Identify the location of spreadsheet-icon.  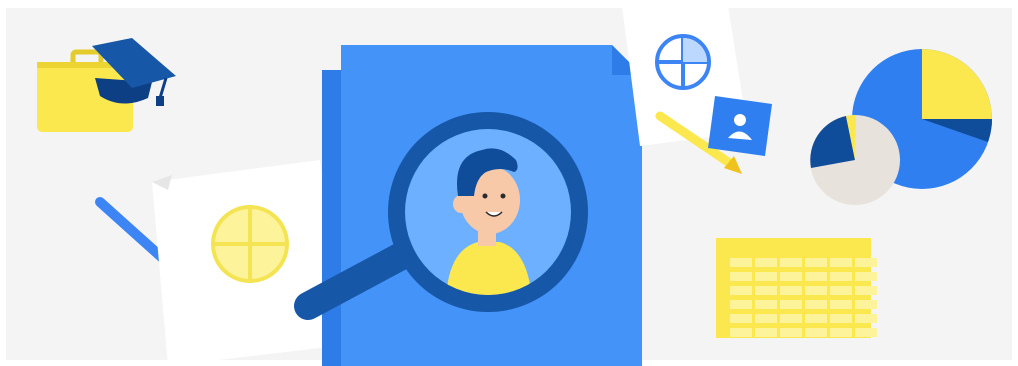
(796, 288).